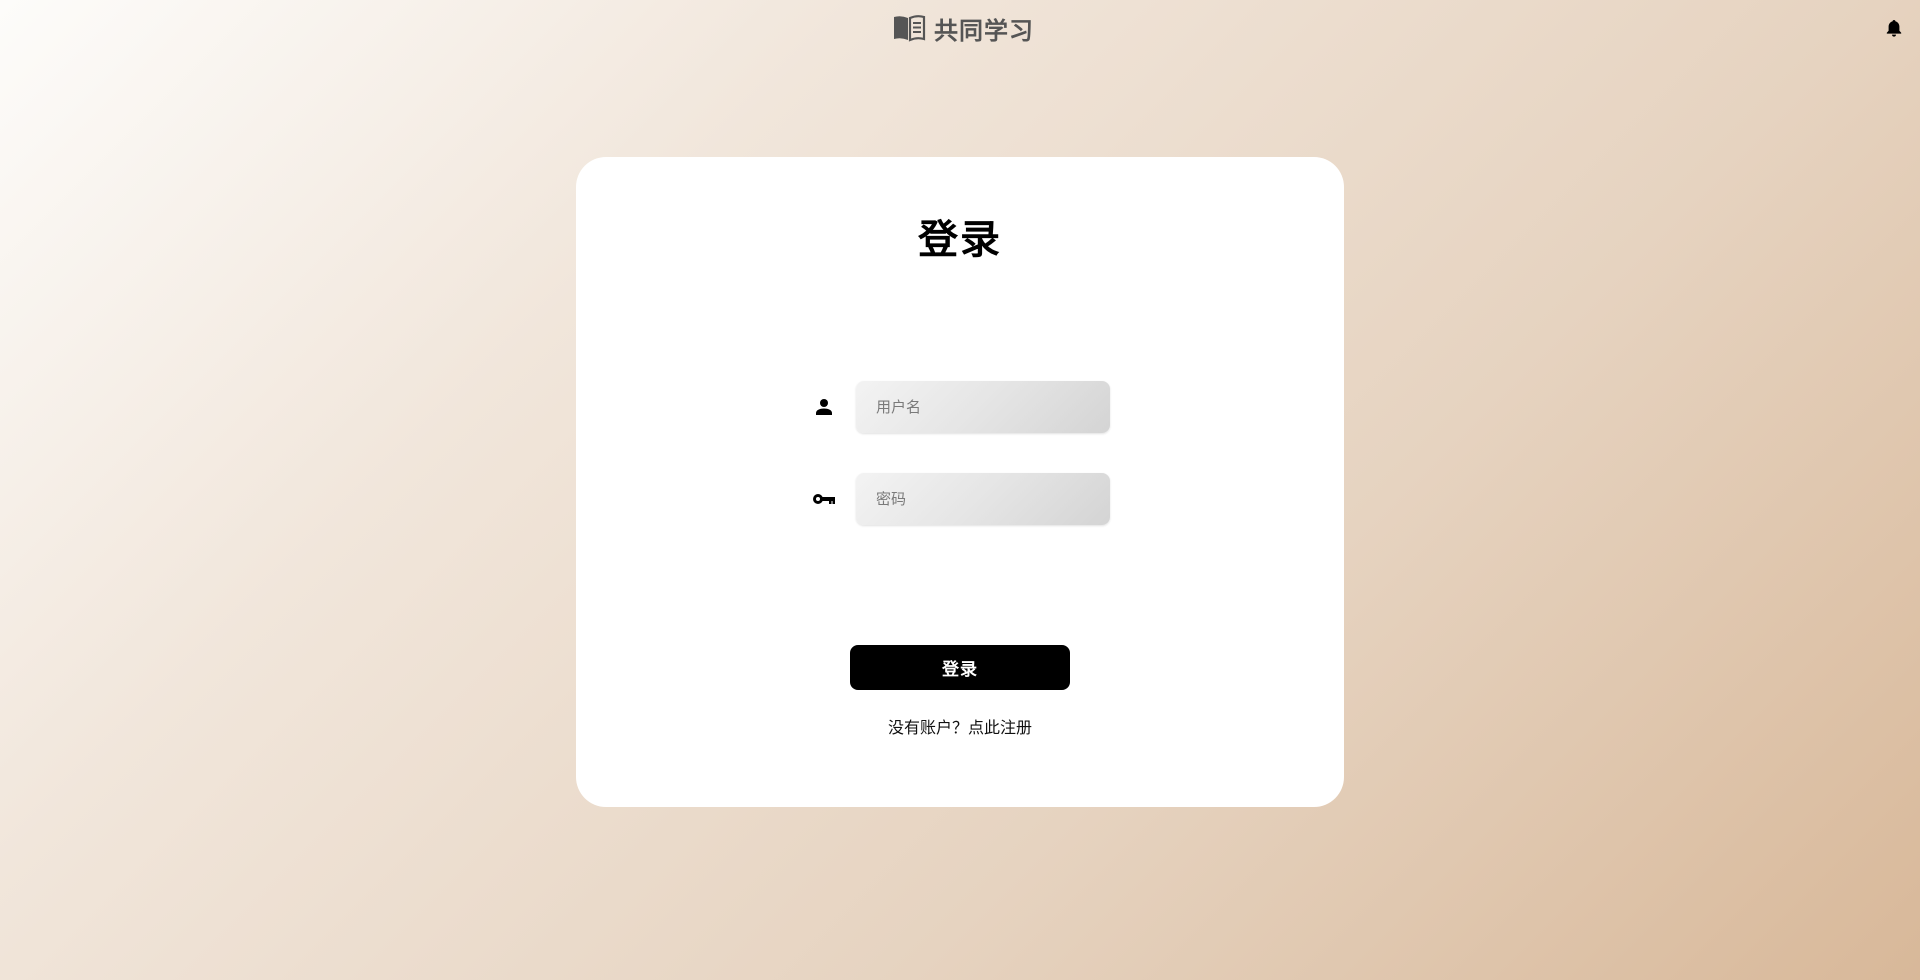 The height and width of the screenshot is (980, 1920). What do you see at coordinates (824, 499) in the screenshot?
I see `key-icon` at bounding box center [824, 499].